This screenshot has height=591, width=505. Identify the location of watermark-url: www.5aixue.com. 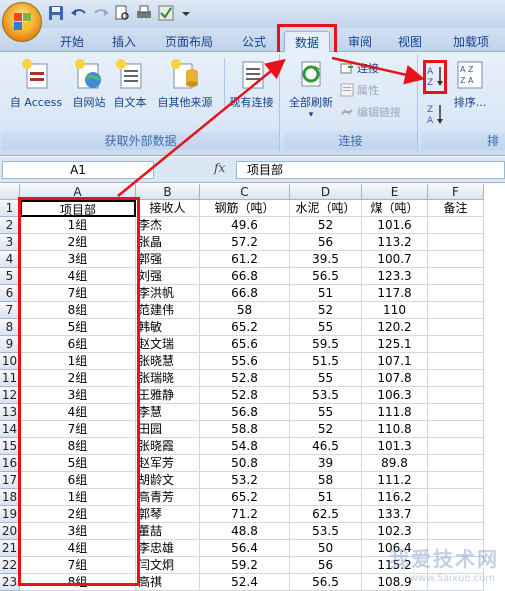
(452, 578).